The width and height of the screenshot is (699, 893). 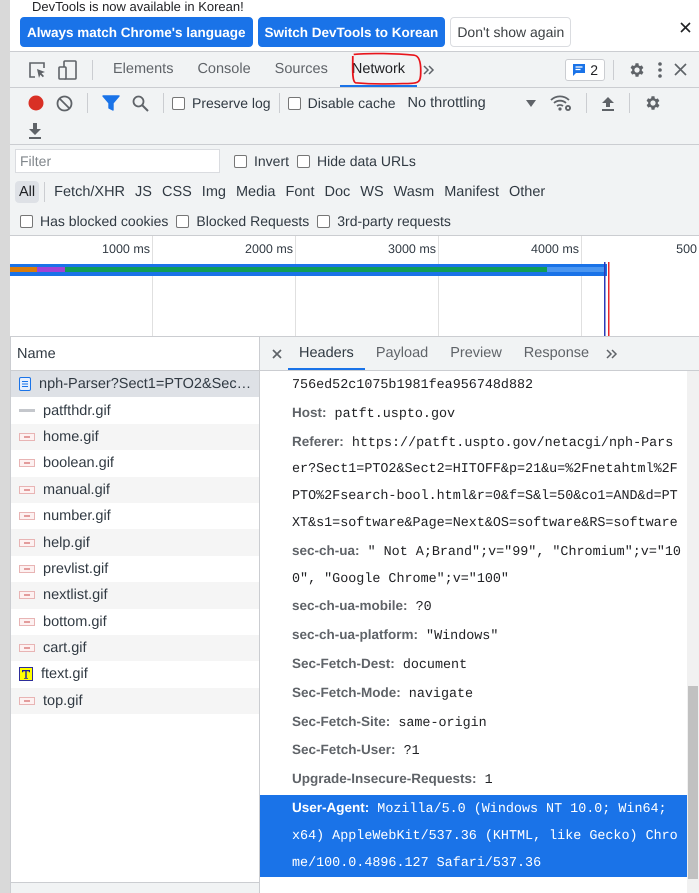 What do you see at coordinates (117, 161) in the screenshot?
I see `filter-field: Filter` at bounding box center [117, 161].